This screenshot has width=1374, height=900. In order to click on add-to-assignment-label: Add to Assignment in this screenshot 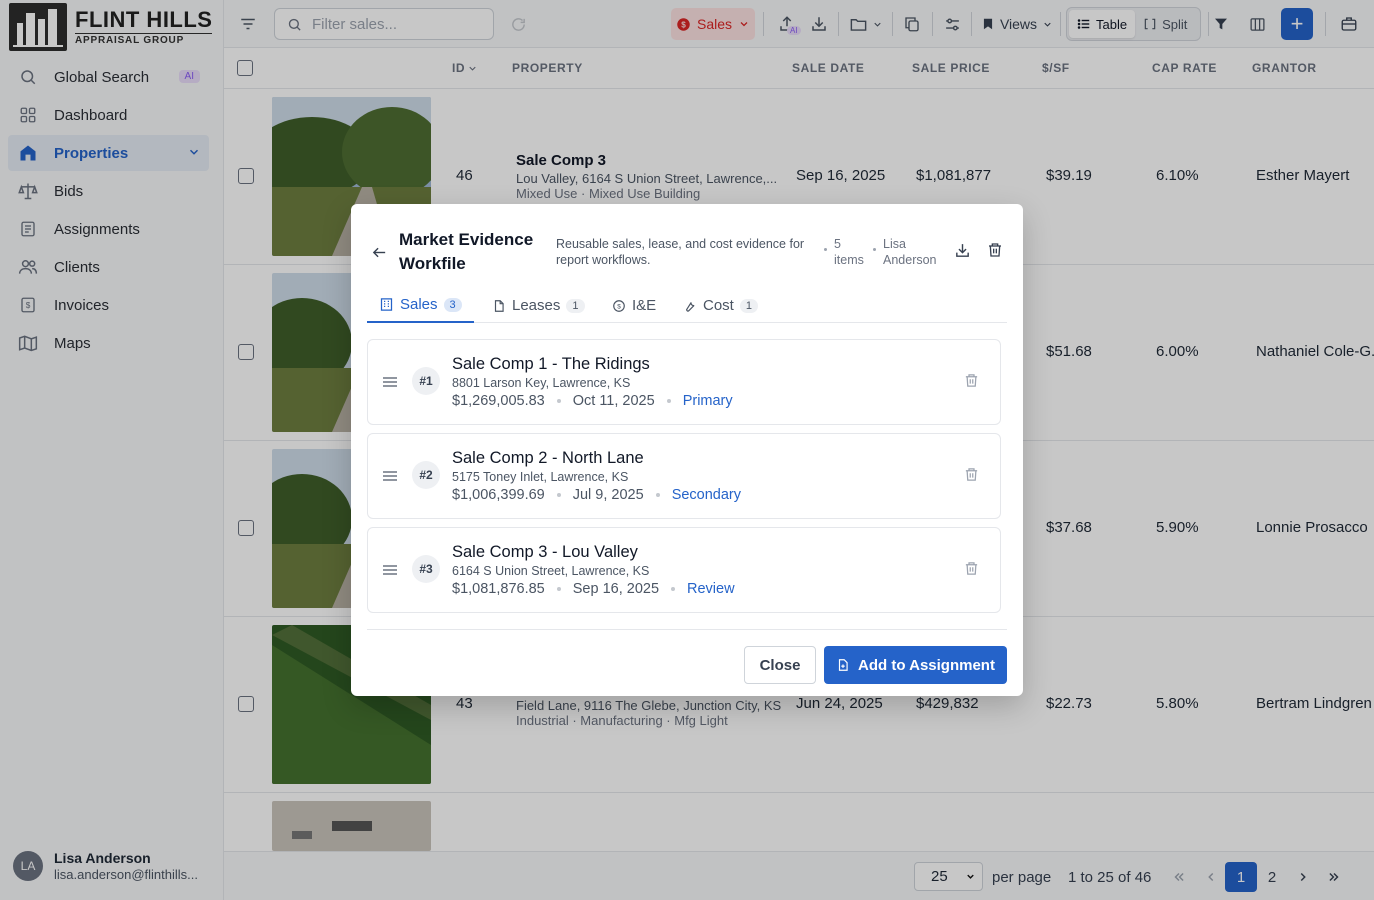, I will do `click(926, 665)`.